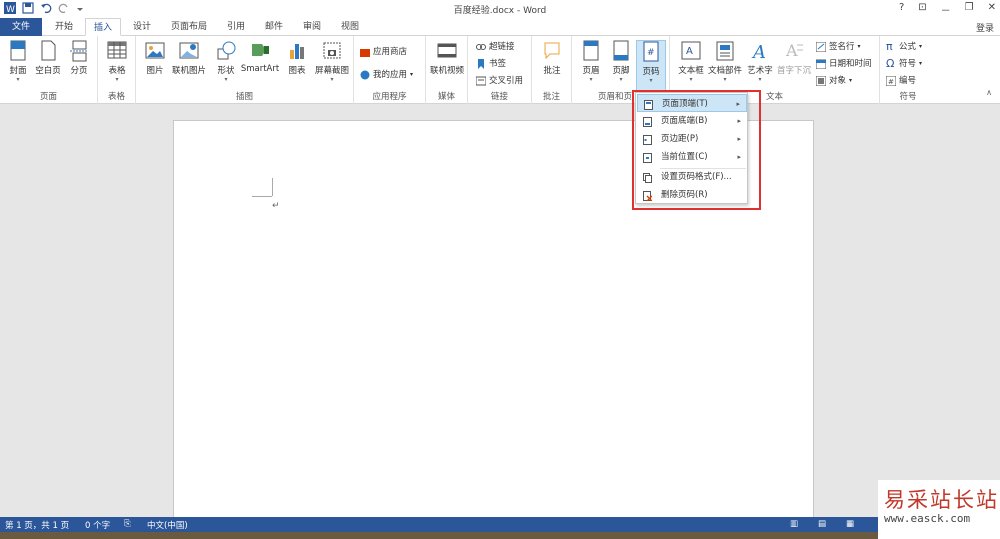 The image size is (1000, 539). Describe the element at coordinates (37, 525) in the screenshot. I see `status-page-count: 第 1 页，共 1 页` at that location.